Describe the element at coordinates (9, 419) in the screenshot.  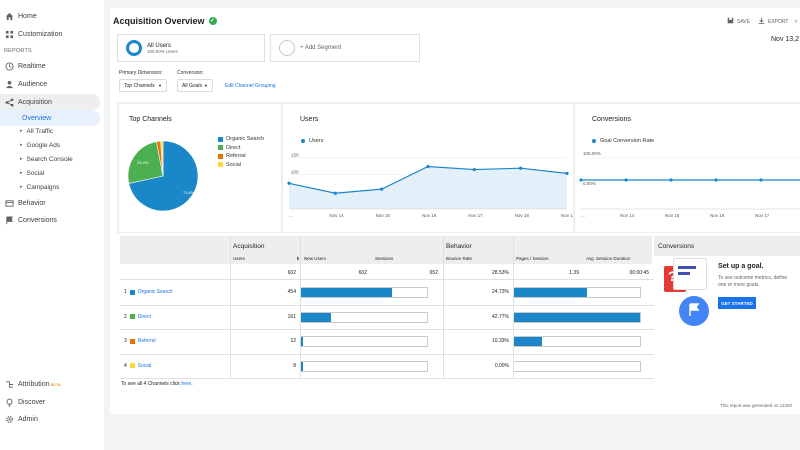
I see `gear-icon` at that location.